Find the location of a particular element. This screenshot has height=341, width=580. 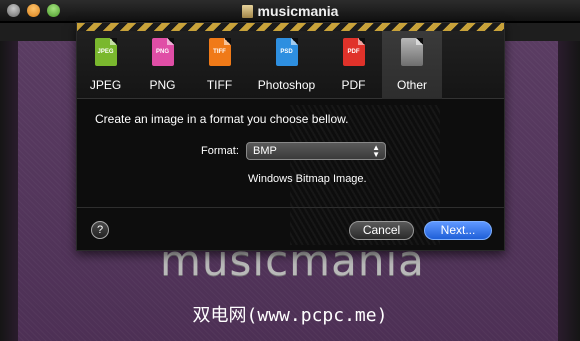

format-label: Format: is located at coordinates (220, 151).